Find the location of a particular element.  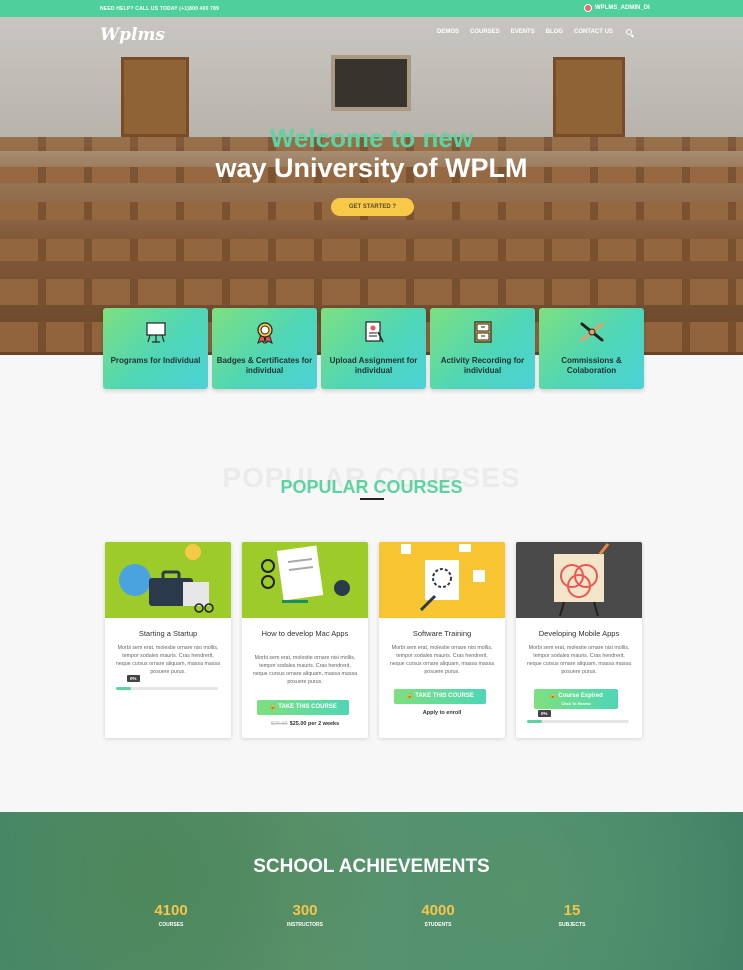

stat-subjects: 15 SUBJECTS is located at coordinates (572, 915).